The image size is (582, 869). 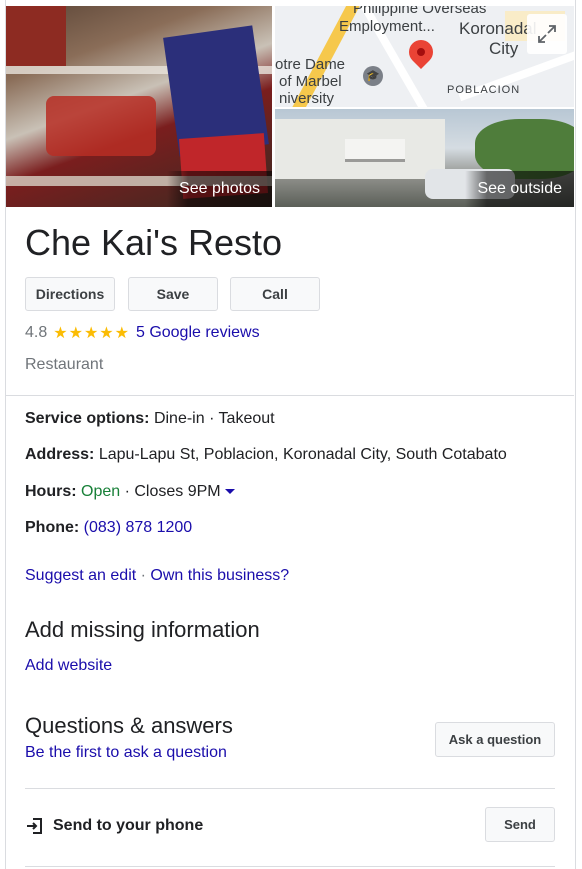 What do you see at coordinates (70, 294) in the screenshot?
I see `directions-button: Directions` at bounding box center [70, 294].